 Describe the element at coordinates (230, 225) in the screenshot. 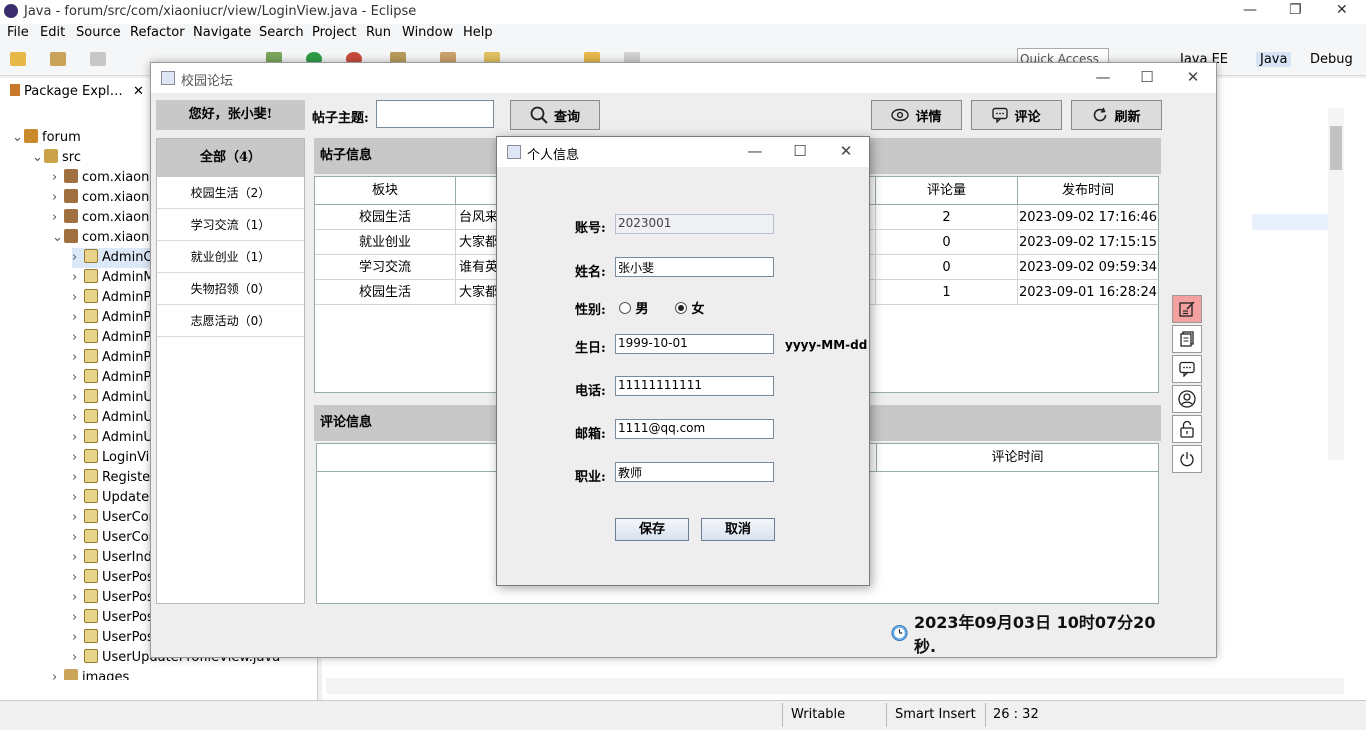

I see `category-study: 学习交流（1）` at that location.